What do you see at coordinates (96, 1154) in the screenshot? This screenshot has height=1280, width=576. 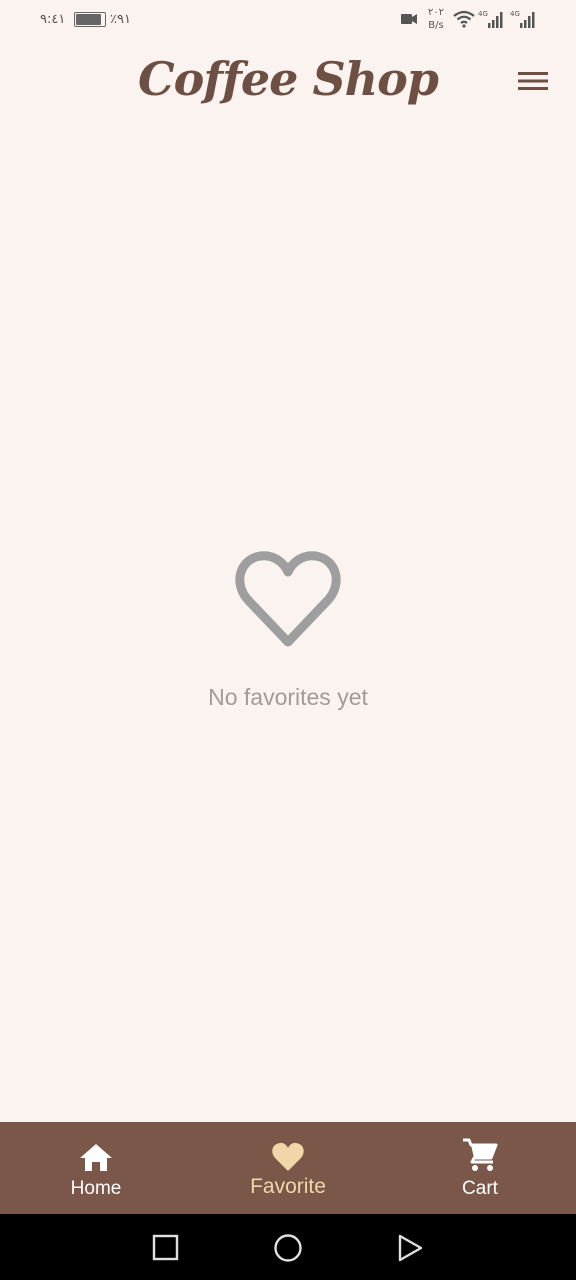 I see `home-icon` at bounding box center [96, 1154].